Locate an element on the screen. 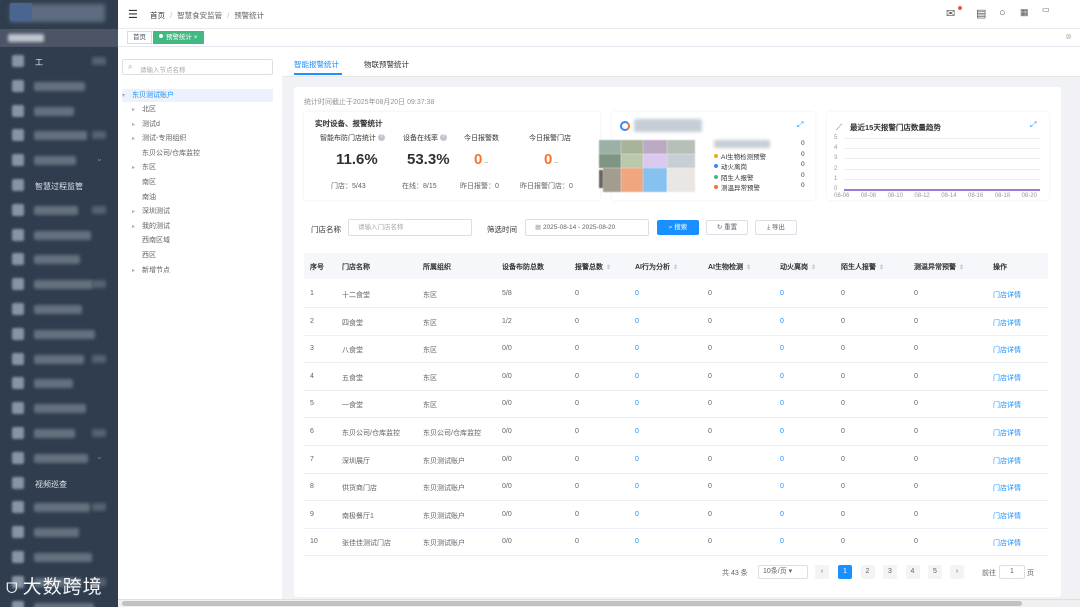  tree-node: ▸ 测试-专用组织 is located at coordinates (197, 138).